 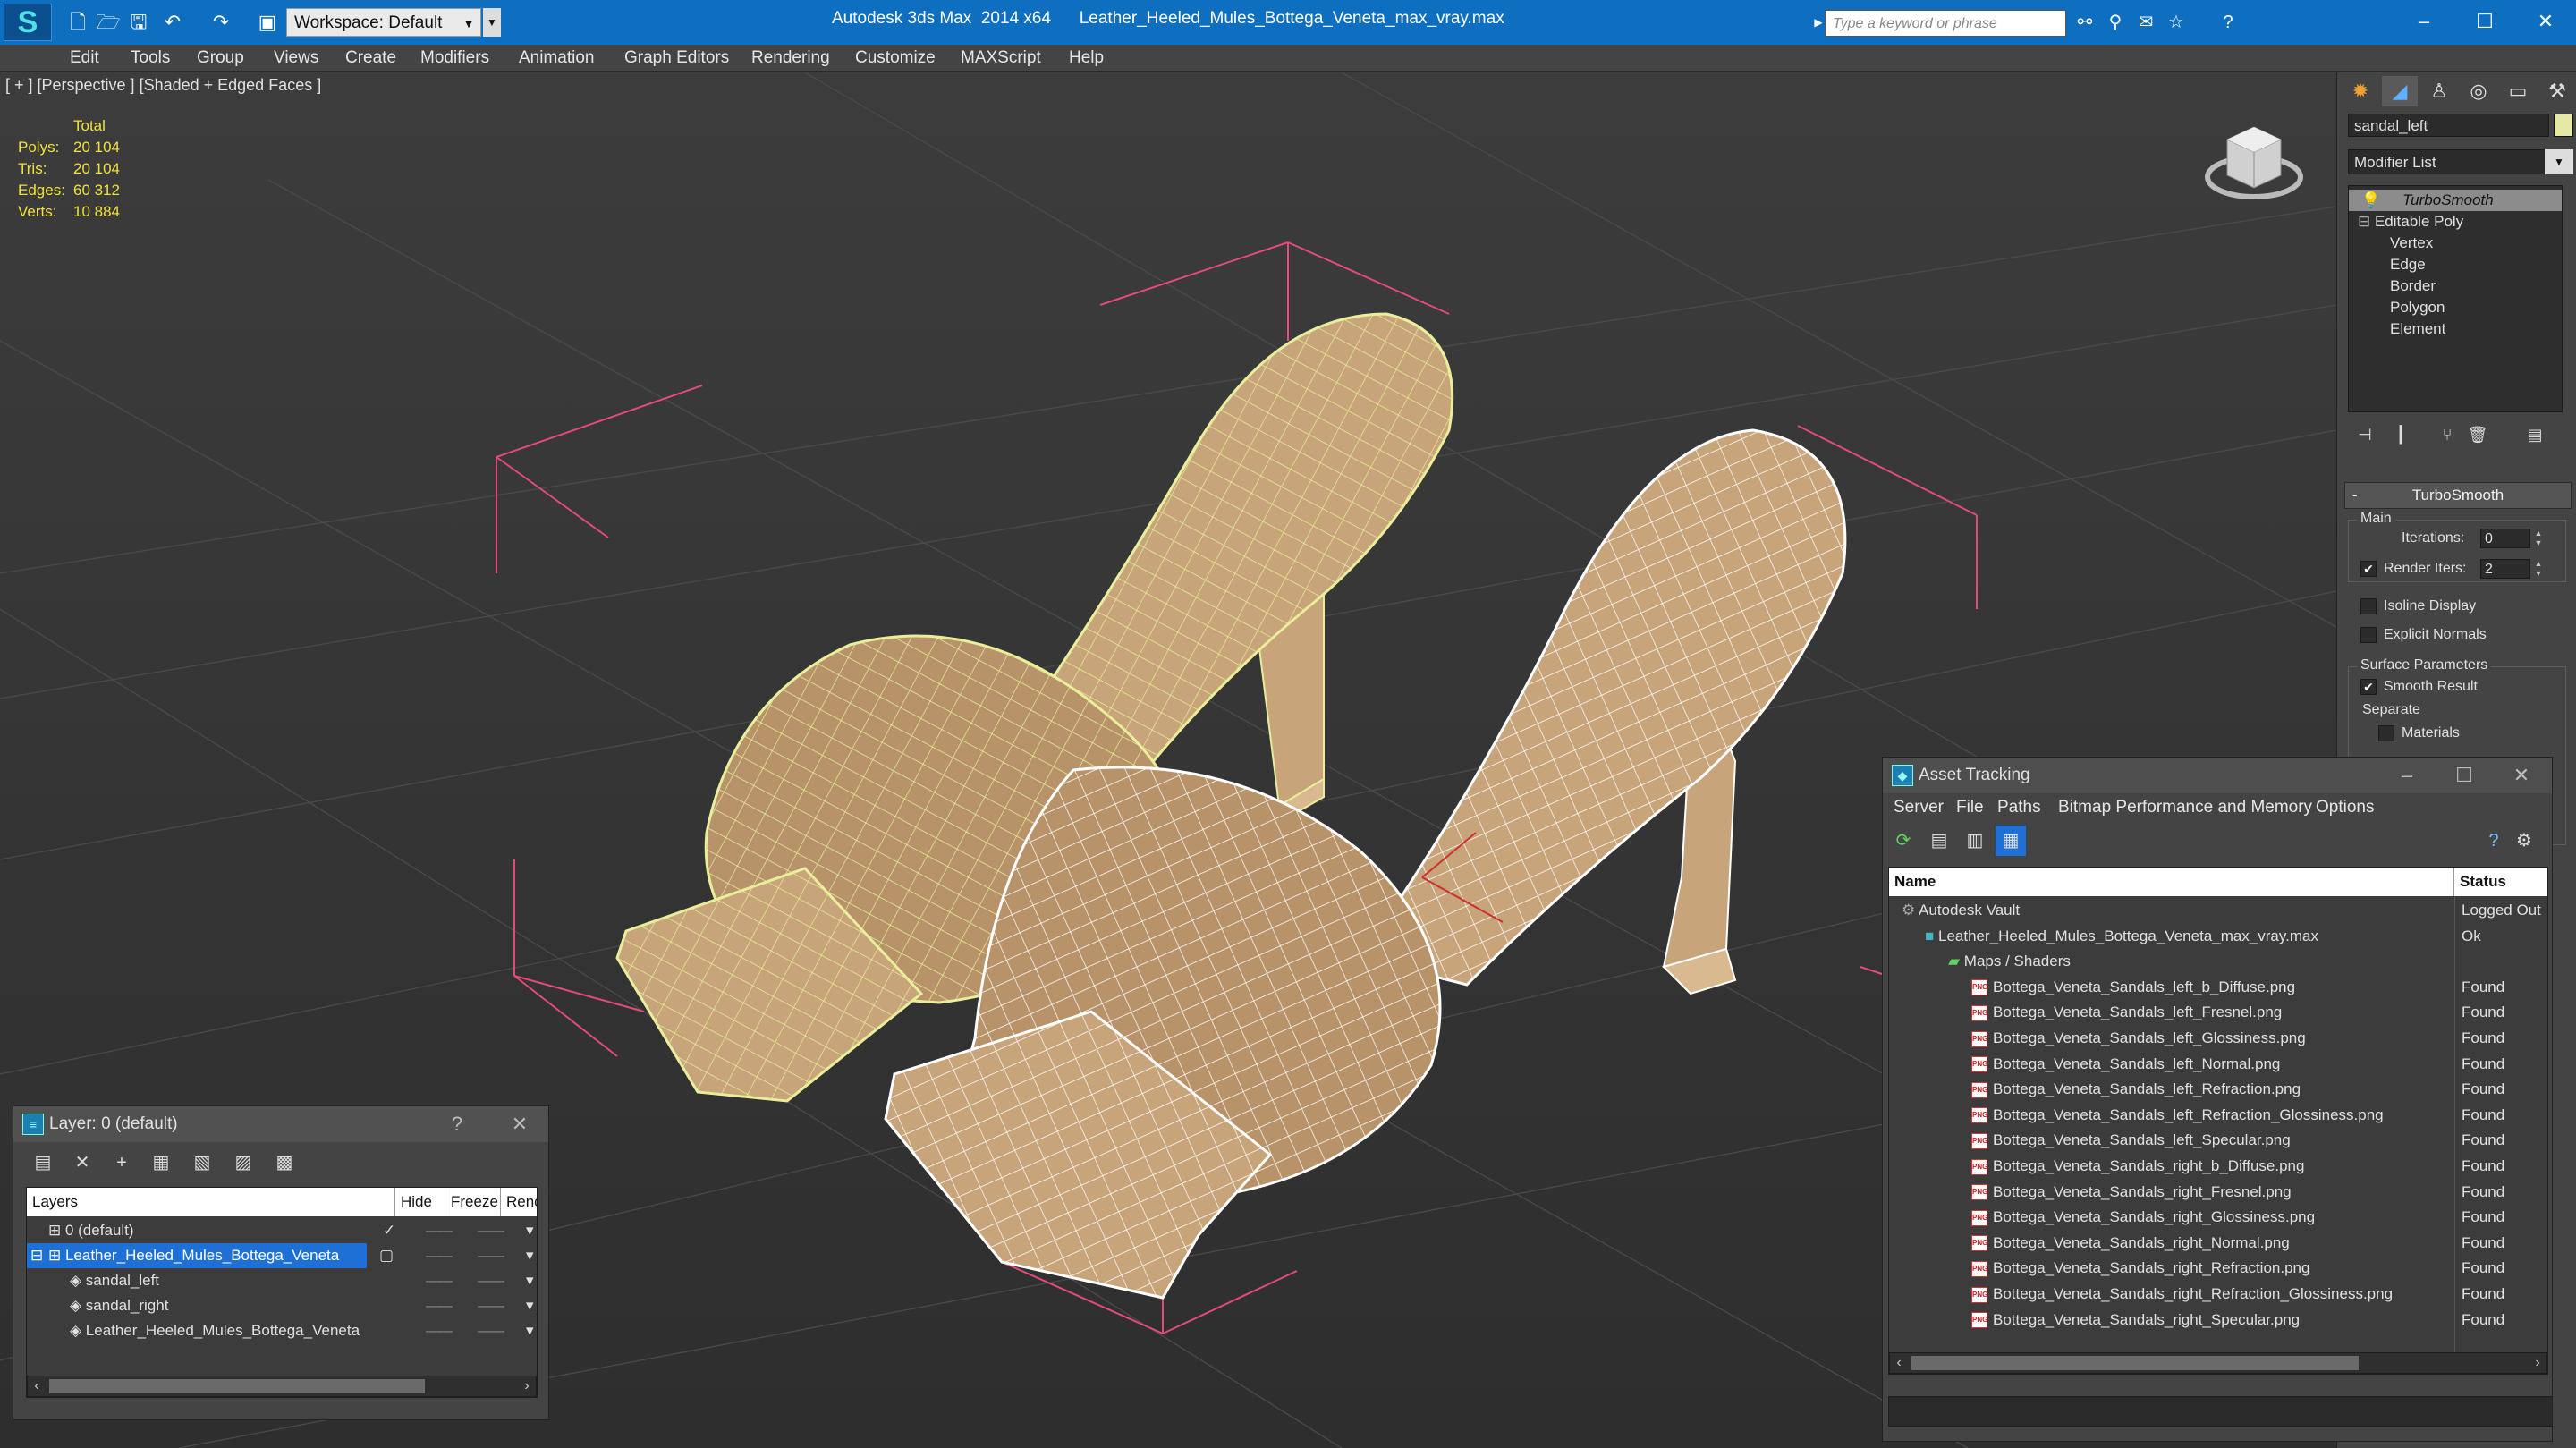 What do you see at coordinates (1970, 806) in the screenshot?
I see `menu-file: File` at bounding box center [1970, 806].